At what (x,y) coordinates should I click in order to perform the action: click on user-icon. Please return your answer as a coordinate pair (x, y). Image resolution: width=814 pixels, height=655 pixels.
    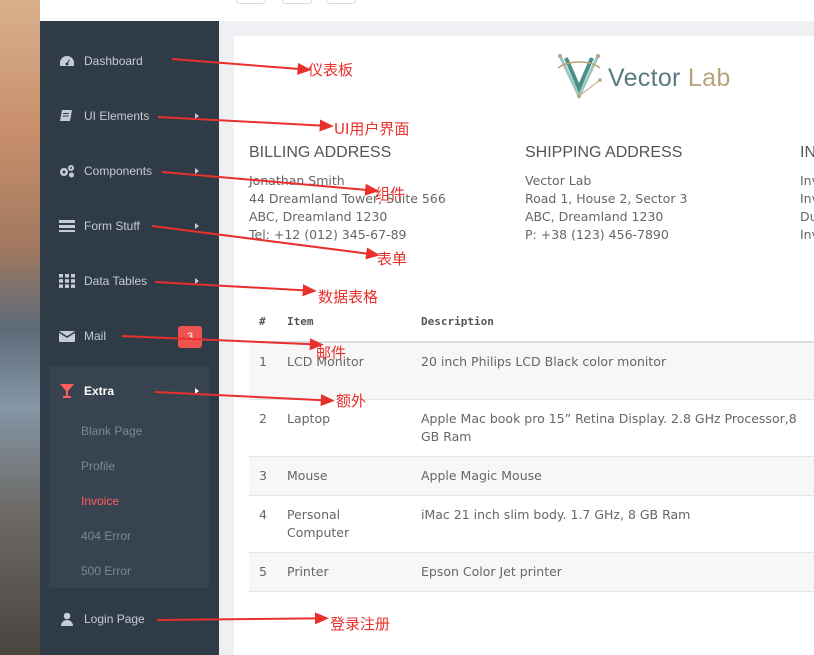
    Looking at the image, I should click on (67, 619).